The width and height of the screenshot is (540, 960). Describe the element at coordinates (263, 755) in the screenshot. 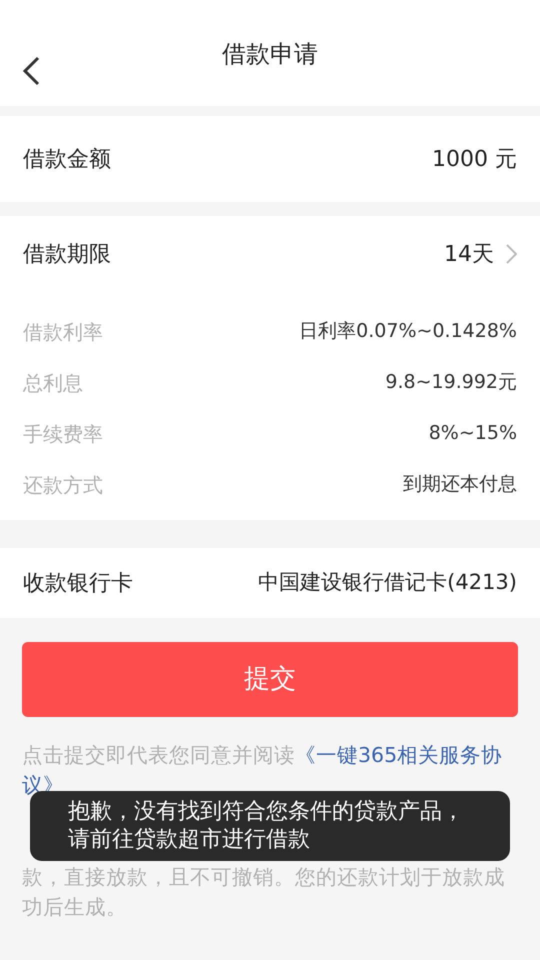

I see `agreement-text: 点击提交即代表您同意并阅读《一键365相关服务协` at that location.